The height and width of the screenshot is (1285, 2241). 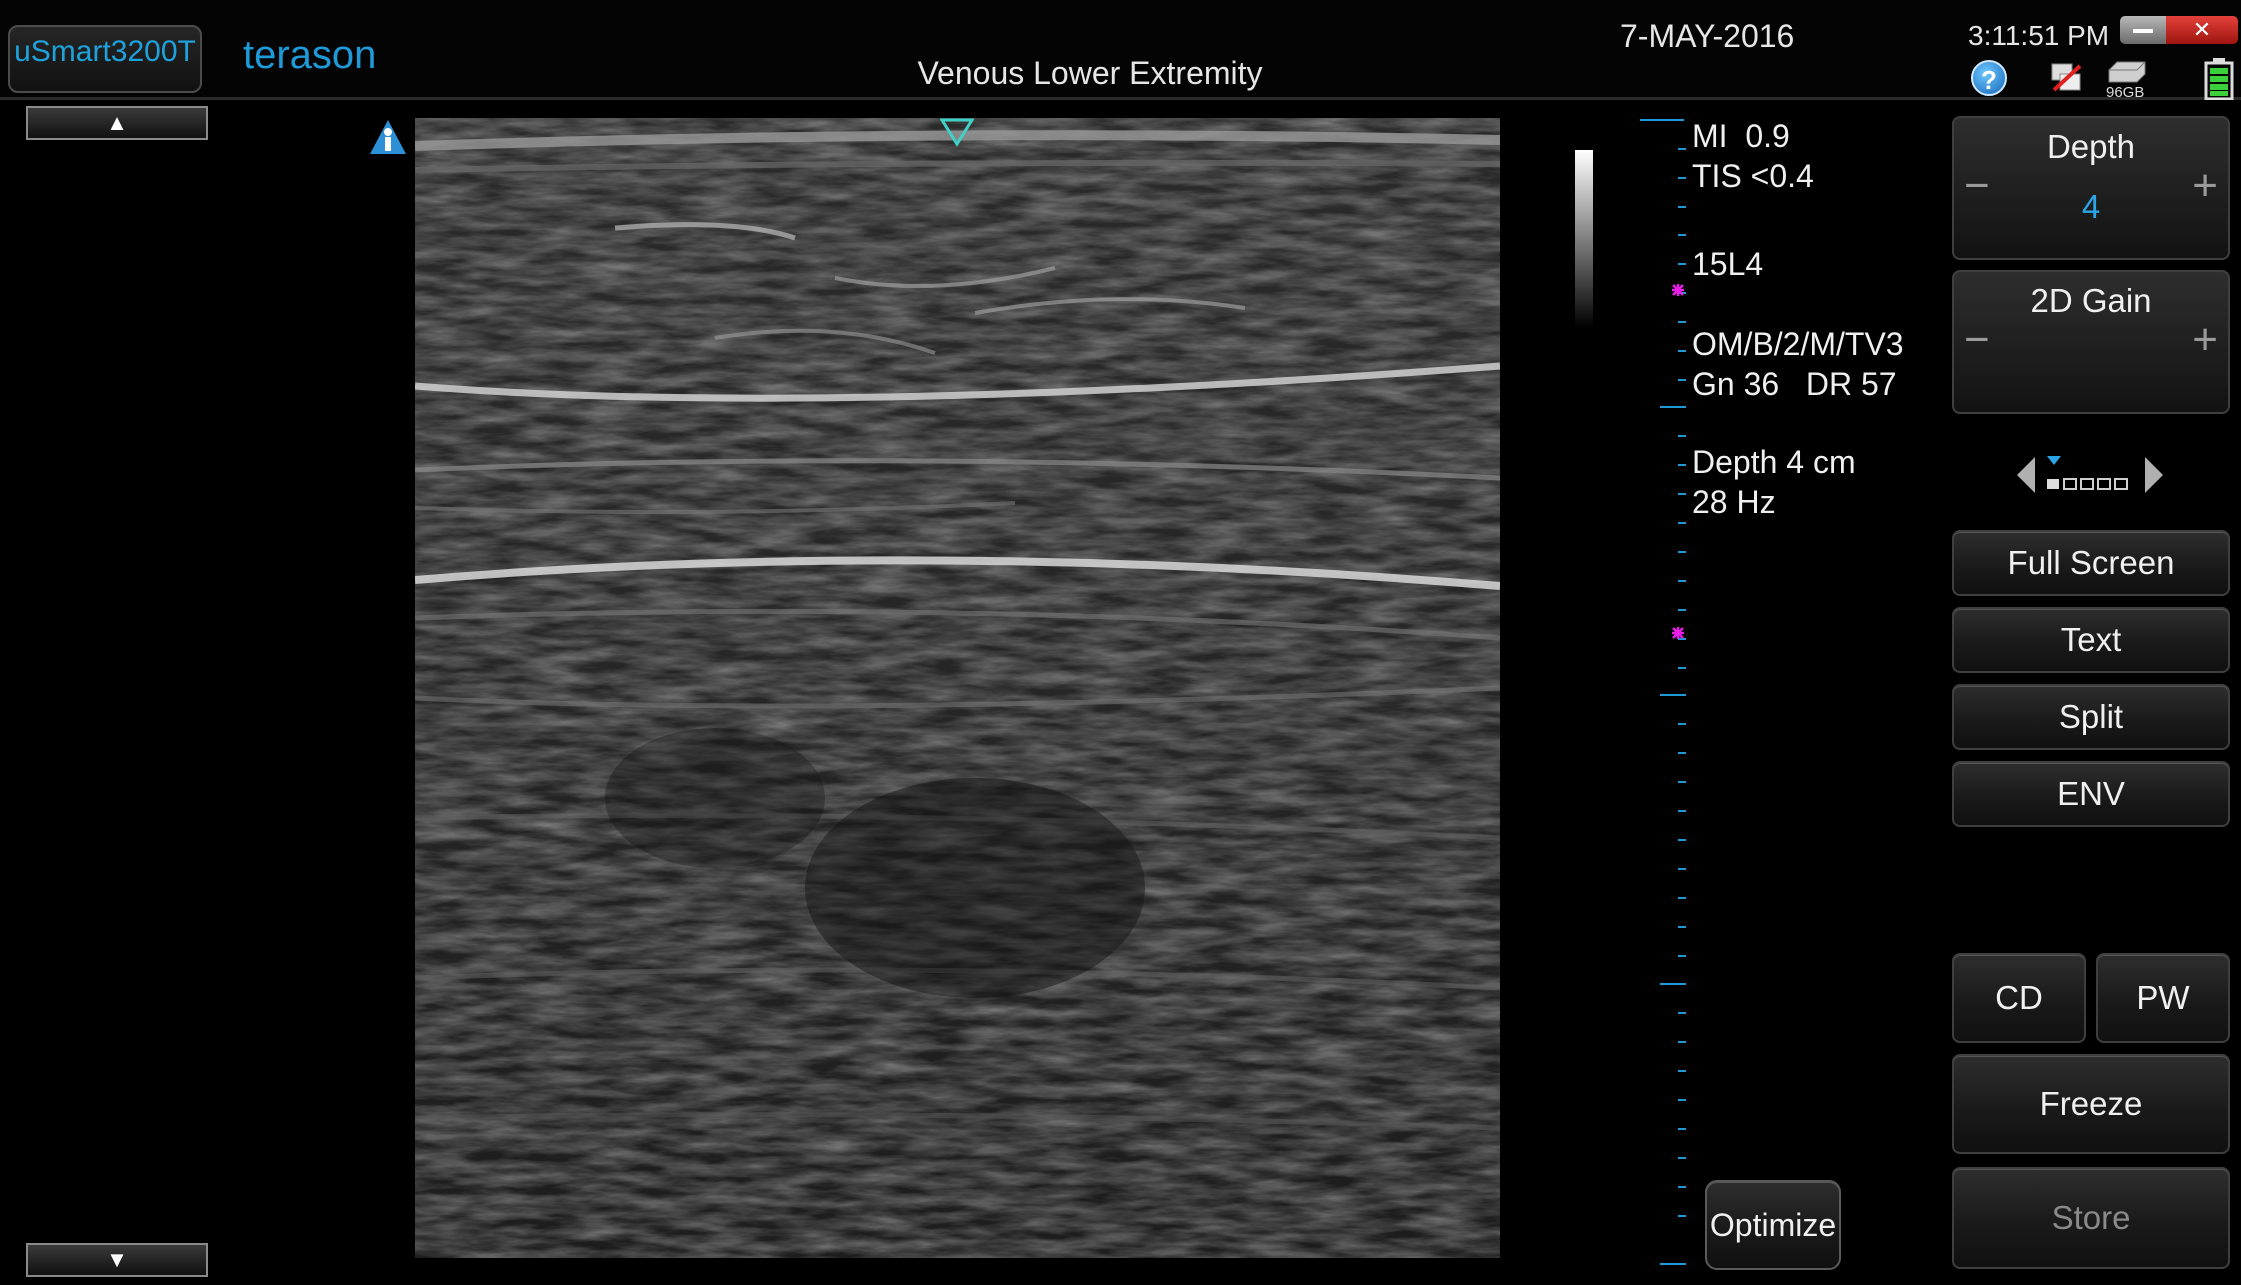 What do you see at coordinates (2066, 78) in the screenshot?
I see `network-icon` at bounding box center [2066, 78].